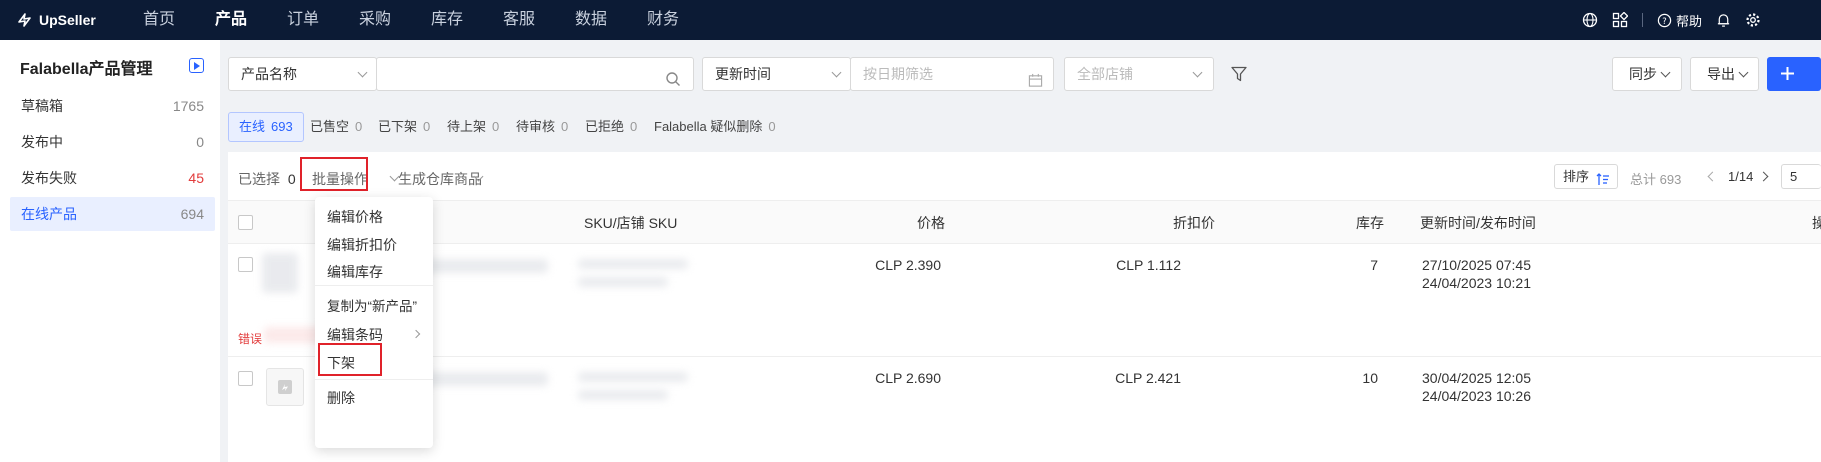 Image resolution: width=1821 pixels, height=462 pixels. I want to click on bell-icon, so click(1723, 20).